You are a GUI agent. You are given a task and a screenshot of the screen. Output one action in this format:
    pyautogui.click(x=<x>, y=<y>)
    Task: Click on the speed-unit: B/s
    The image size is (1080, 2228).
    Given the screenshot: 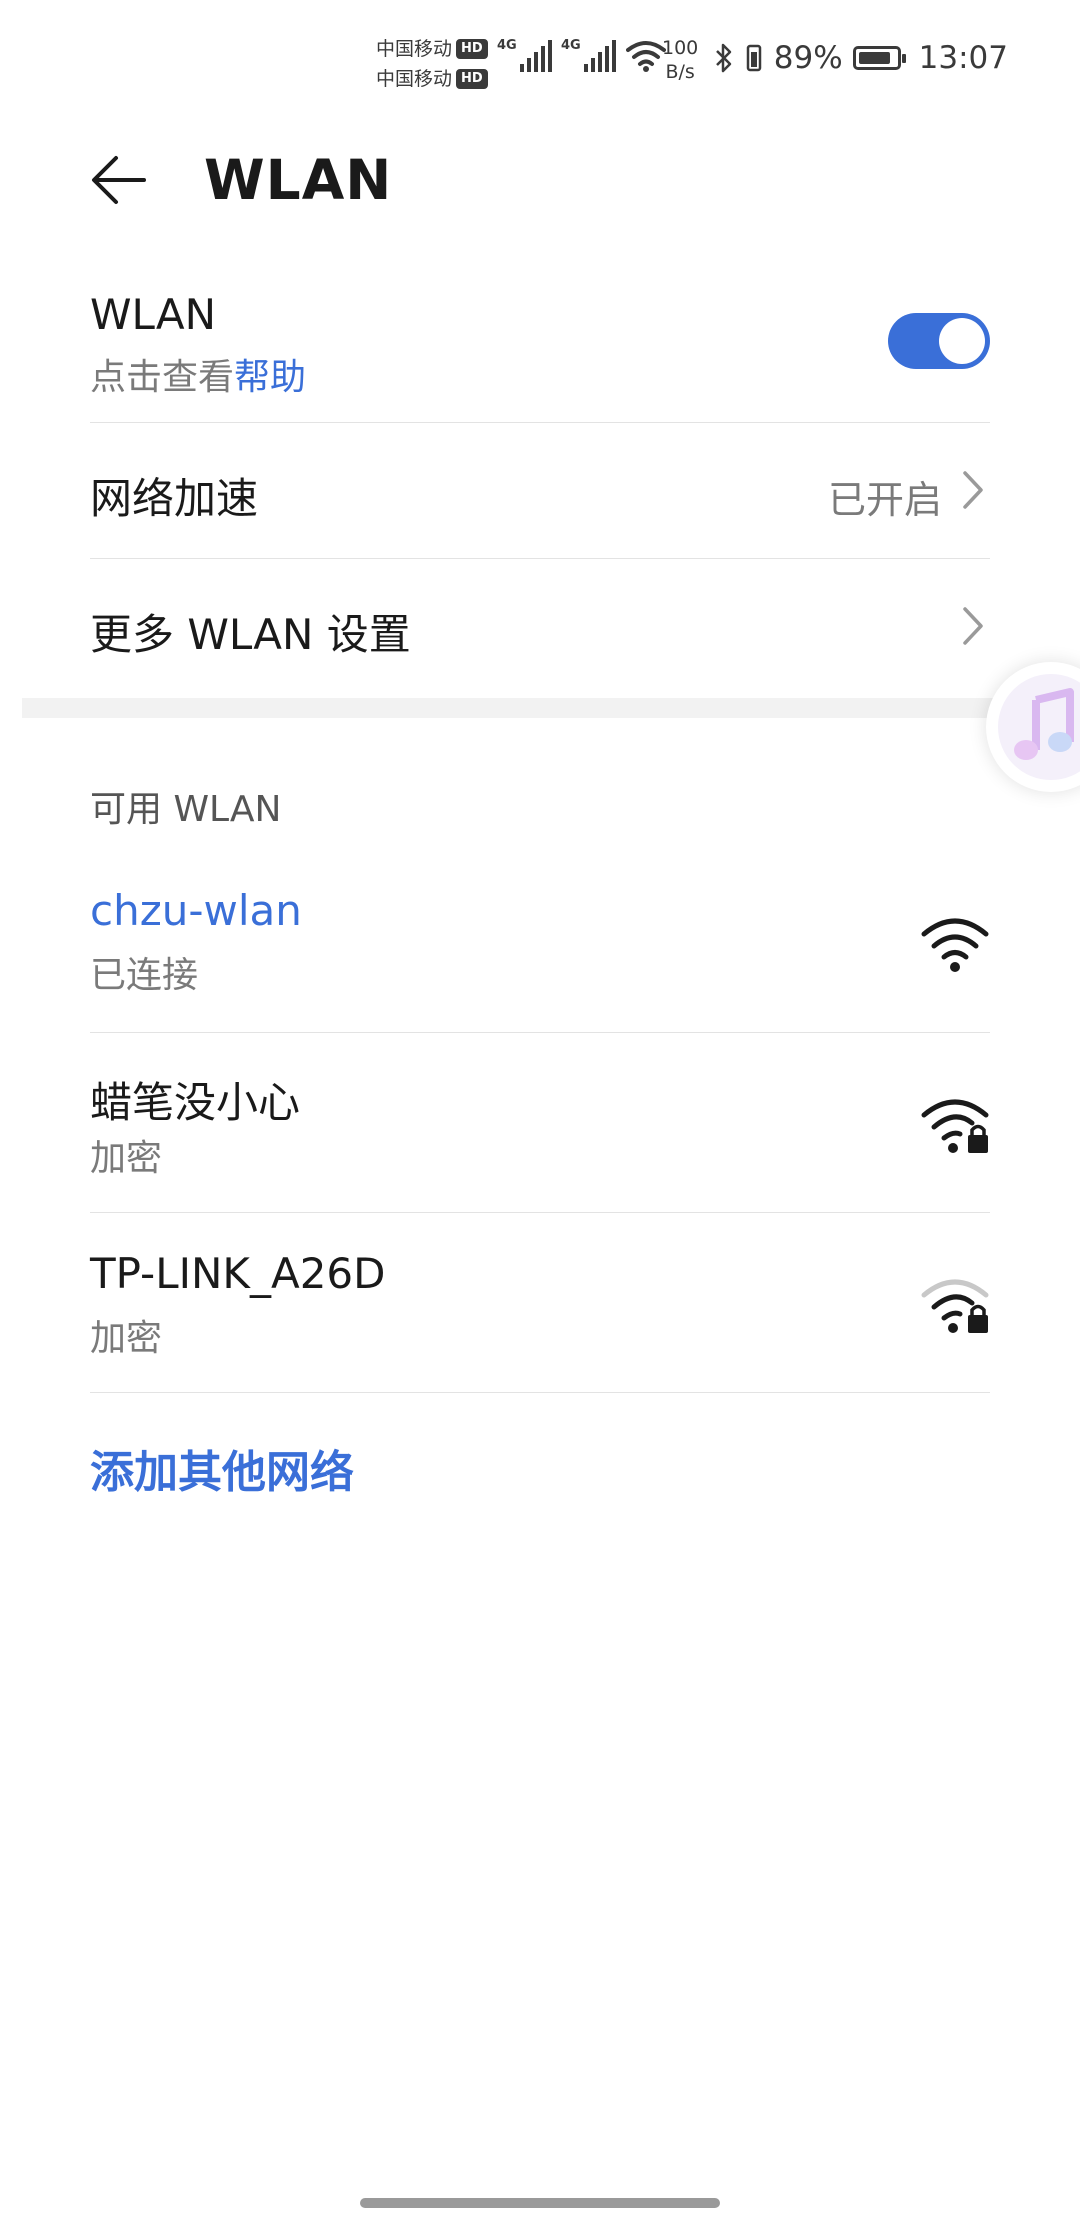 What is the action you would take?
    pyautogui.click(x=680, y=72)
    